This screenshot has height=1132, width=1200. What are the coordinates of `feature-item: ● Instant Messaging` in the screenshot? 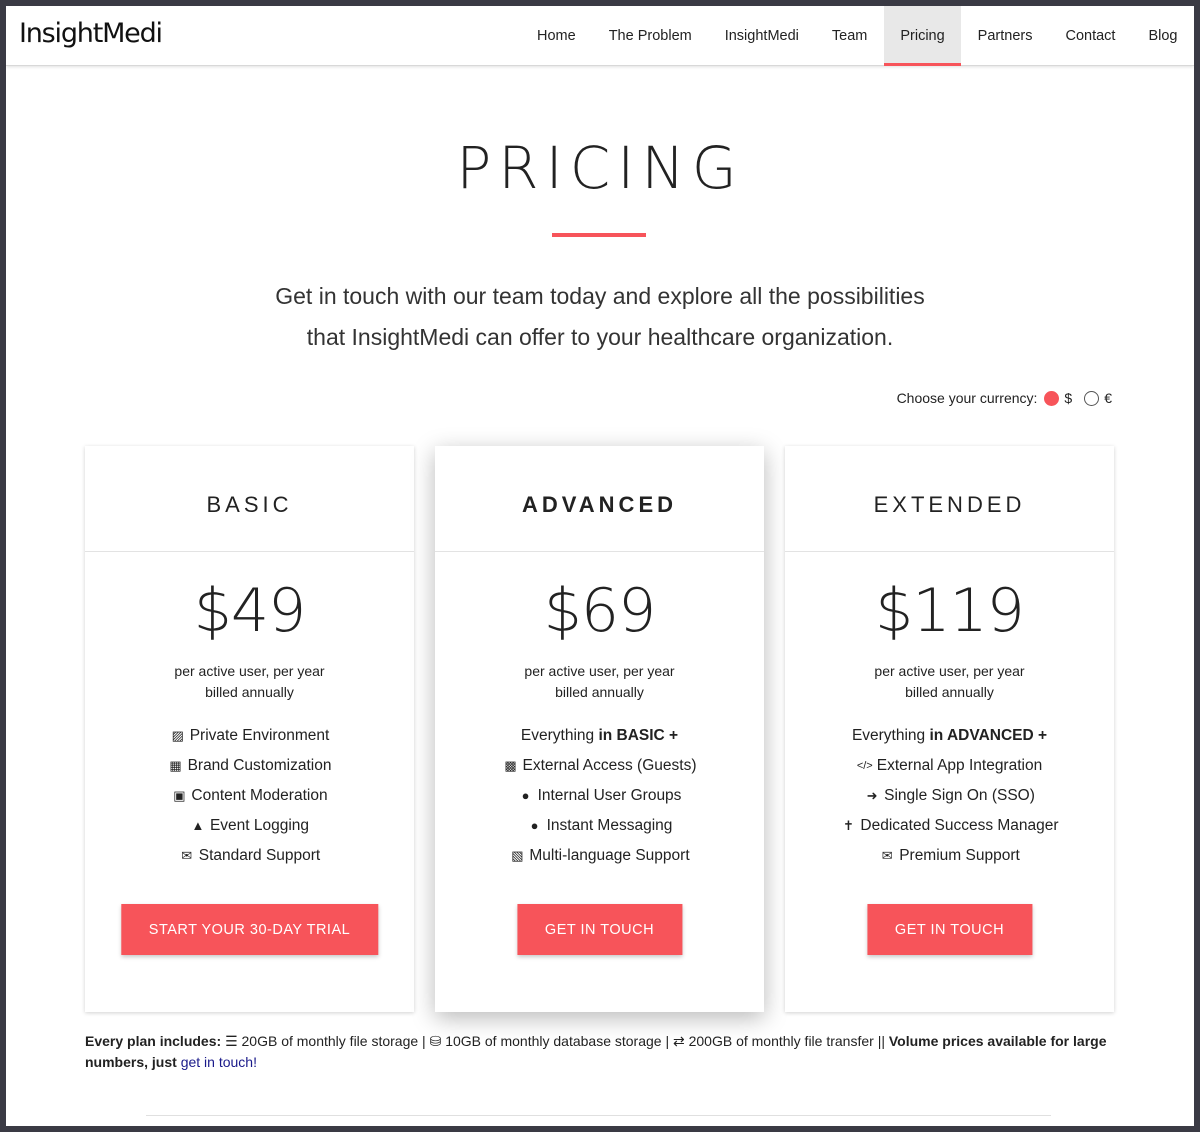 It's located at (599, 826).